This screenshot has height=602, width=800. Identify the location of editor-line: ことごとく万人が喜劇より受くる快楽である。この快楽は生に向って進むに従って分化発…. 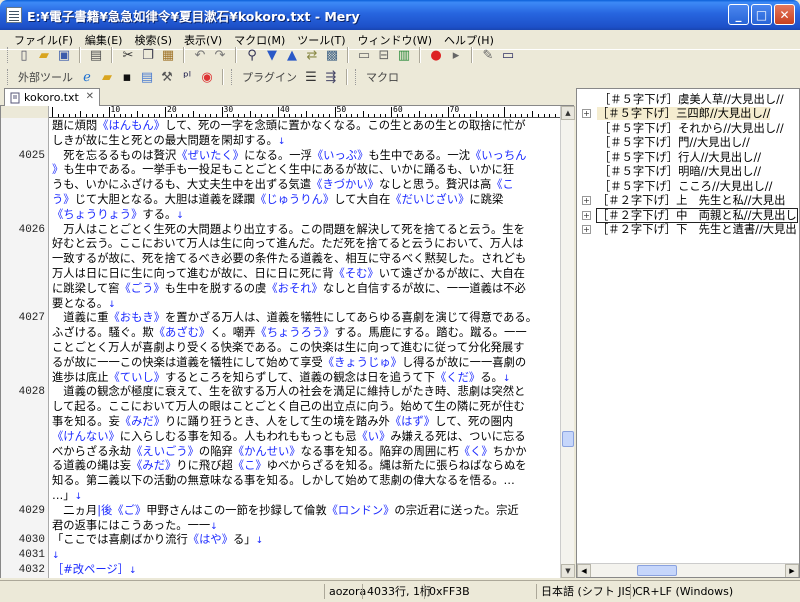
(280, 348).